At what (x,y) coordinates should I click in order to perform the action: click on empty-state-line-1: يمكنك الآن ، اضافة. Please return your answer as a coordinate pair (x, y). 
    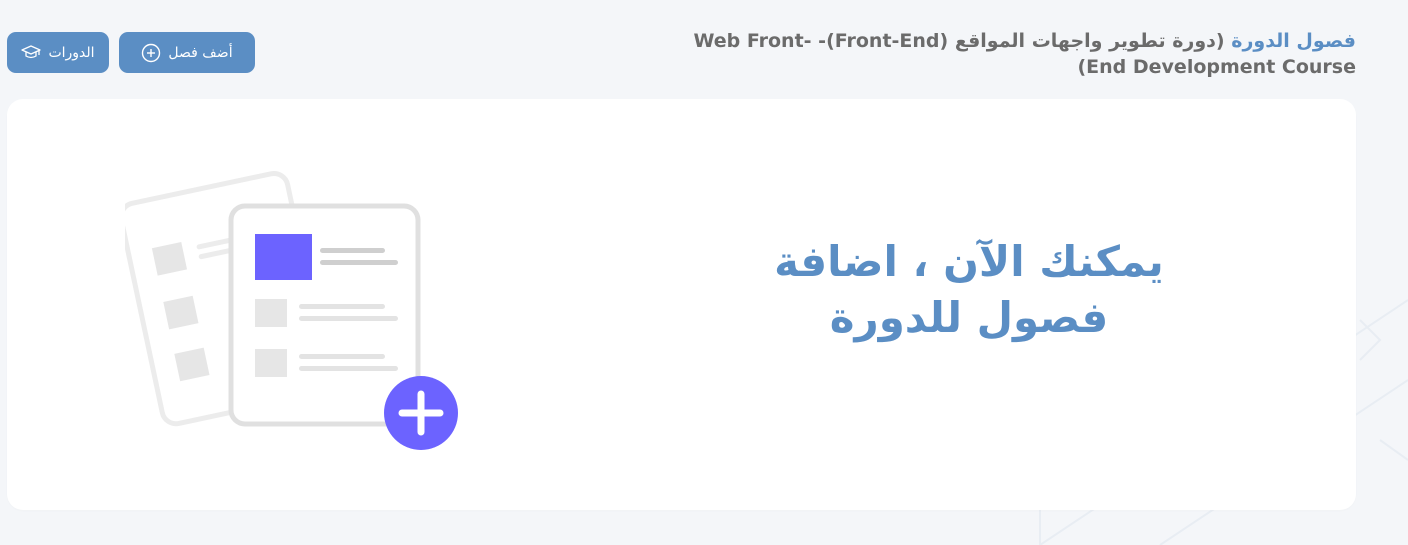
    Looking at the image, I should click on (969, 261).